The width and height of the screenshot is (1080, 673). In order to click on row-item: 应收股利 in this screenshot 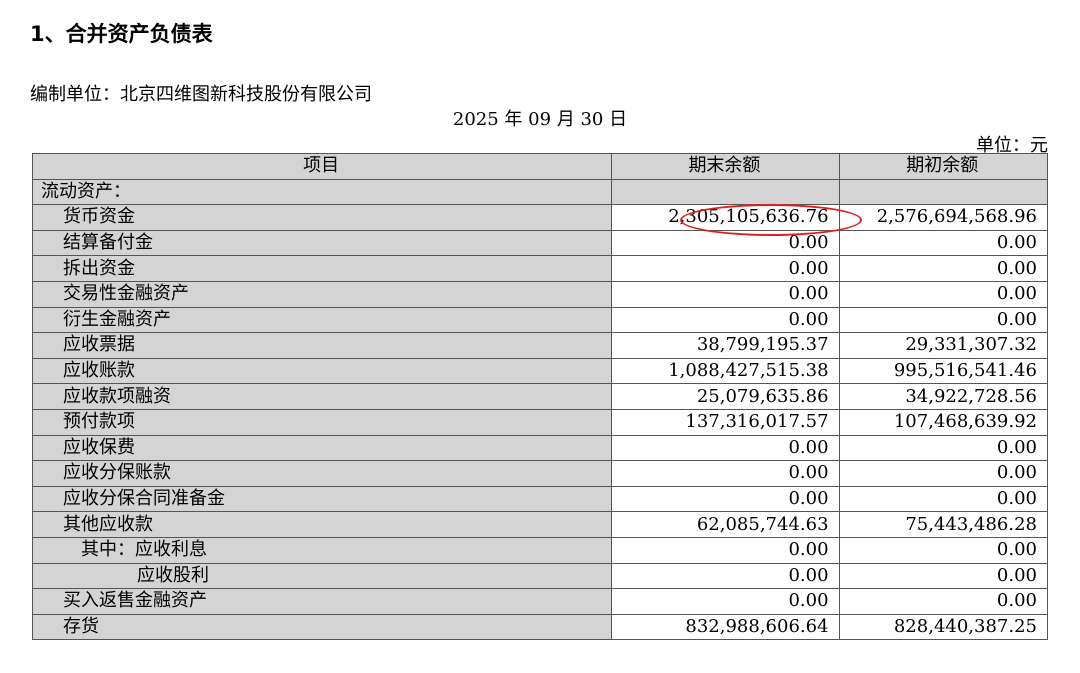, I will do `click(322, 576)`.